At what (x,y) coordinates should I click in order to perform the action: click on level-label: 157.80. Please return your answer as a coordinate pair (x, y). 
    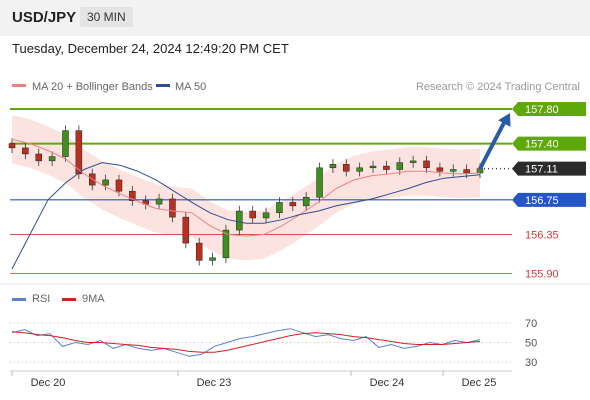
    Looking at the image, I should click on (542, 110).